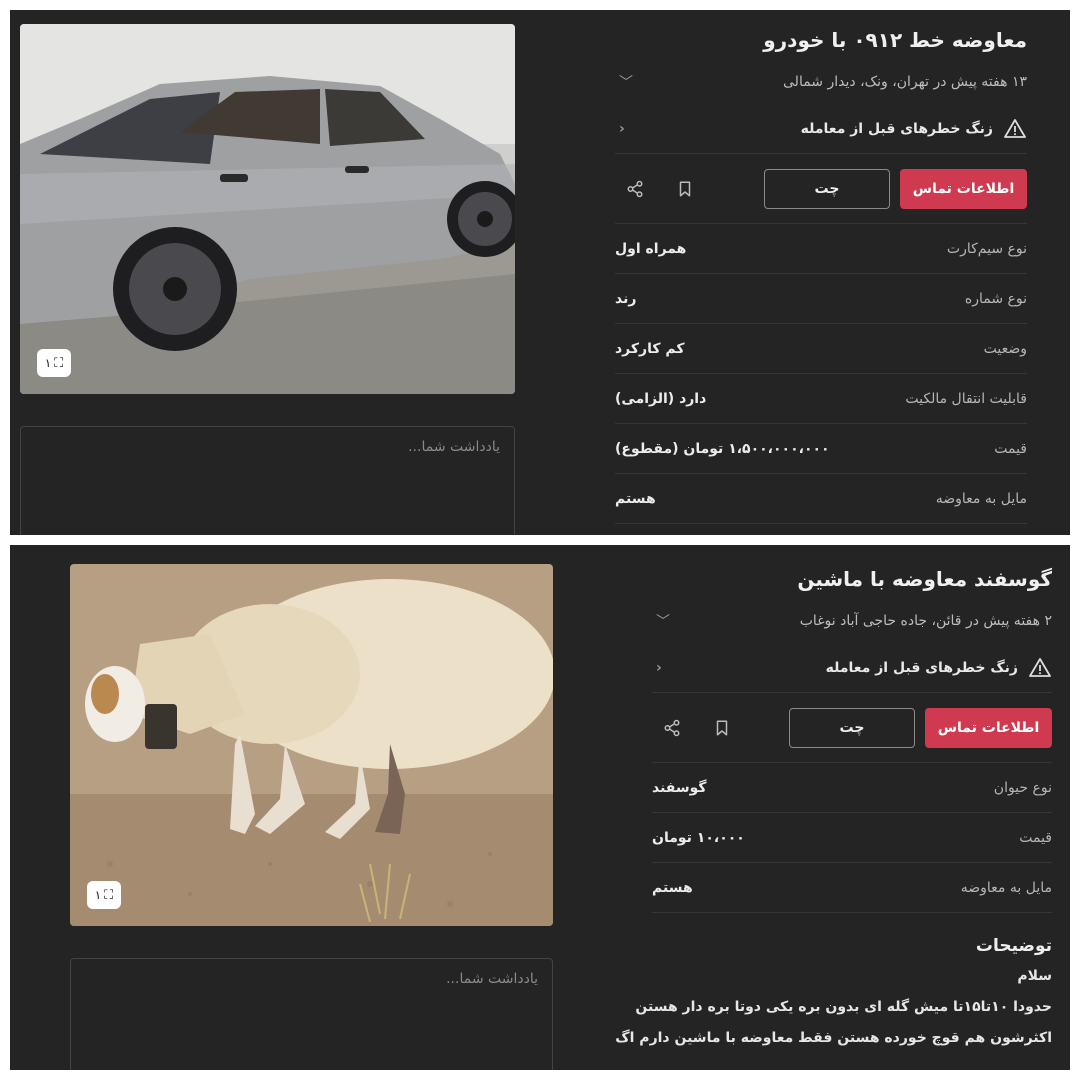 The height and width of the screenshot is (1080, 1080). What do you see at coordinates (821, 399) in the screenshot?
I see `attribute-row: قابلیت انتقال مالکیت دارد (الزامی)` at bounding box center [821, 399].